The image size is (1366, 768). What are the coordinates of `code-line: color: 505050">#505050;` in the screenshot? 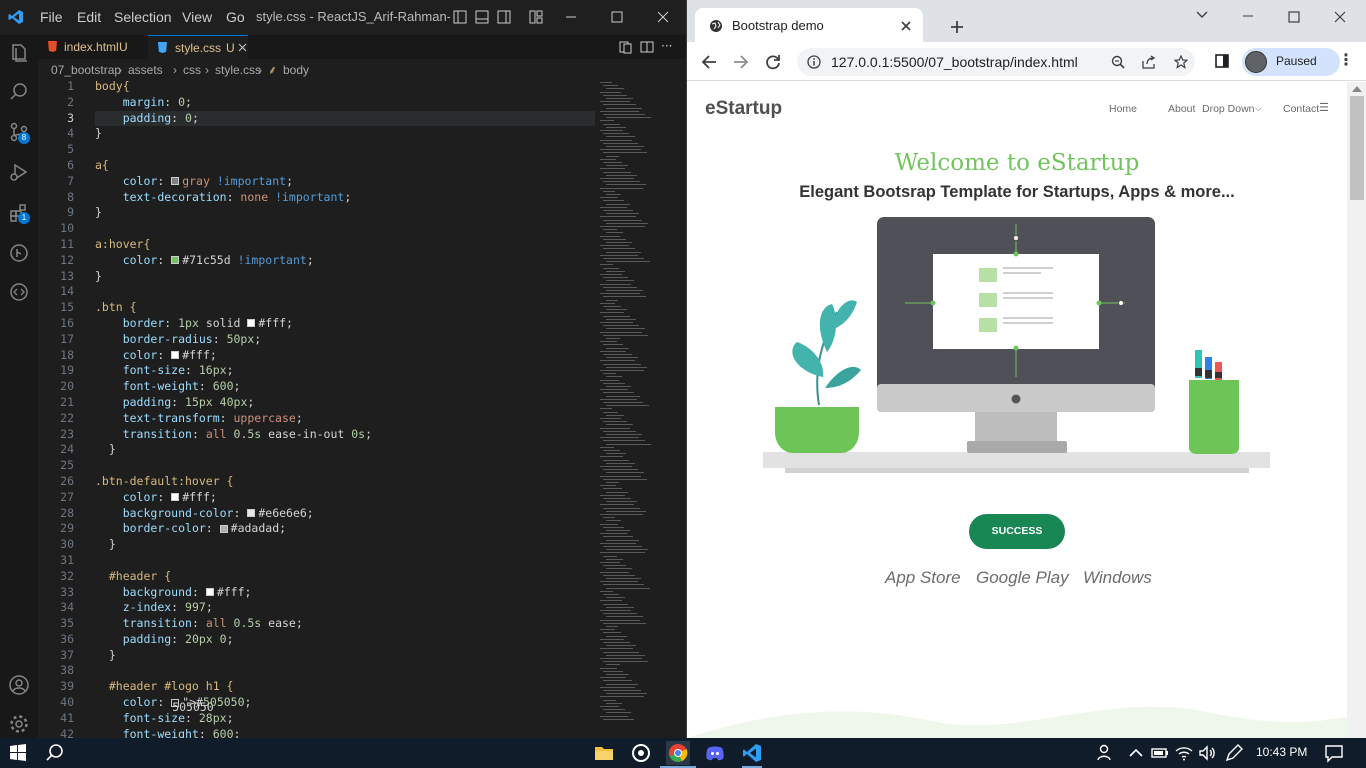 It's located at (345, 704).